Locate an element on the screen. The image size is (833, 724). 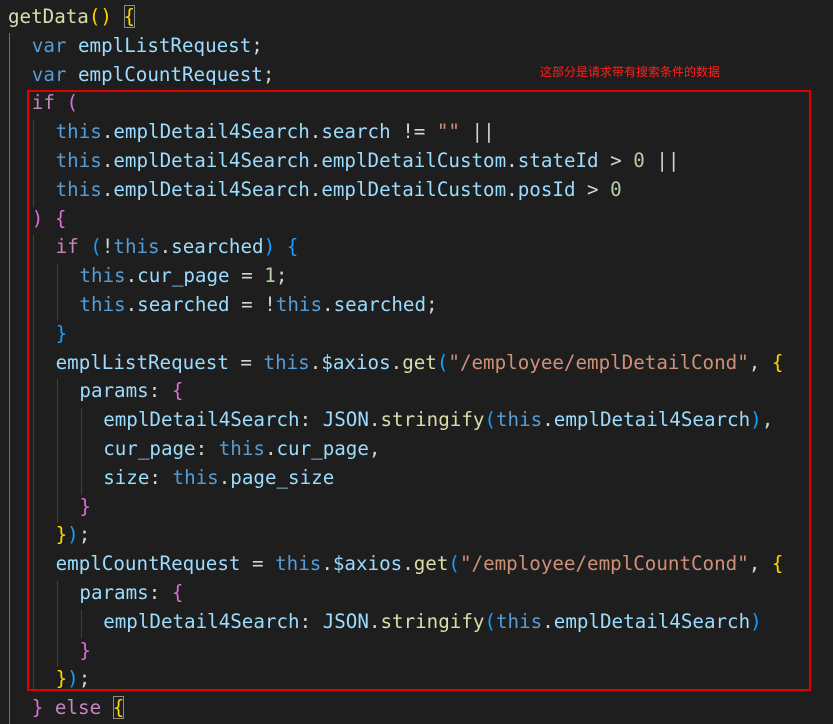
code-line: if ( is located at coordinates (55, 102).